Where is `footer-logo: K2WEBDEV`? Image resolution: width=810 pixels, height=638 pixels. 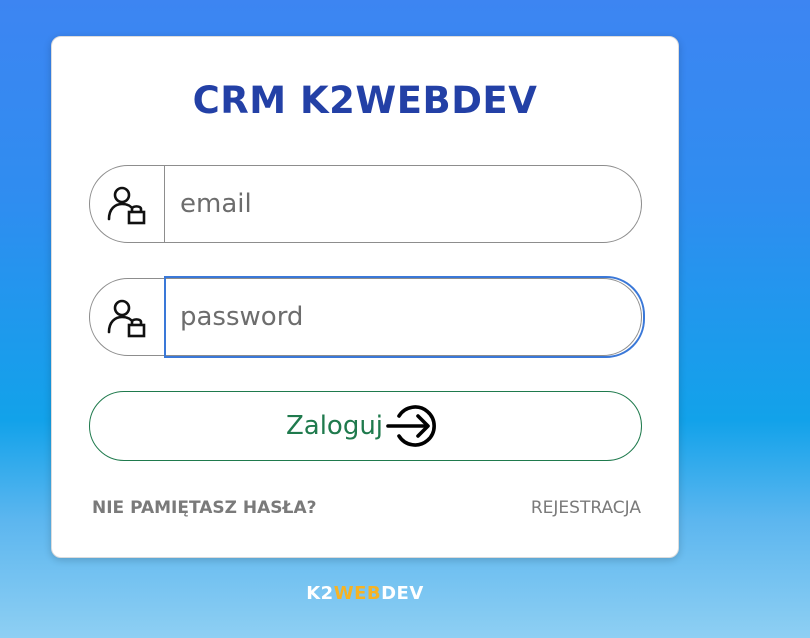
footer-logo: K2WEBDEV is located at coordinates (365, 593).